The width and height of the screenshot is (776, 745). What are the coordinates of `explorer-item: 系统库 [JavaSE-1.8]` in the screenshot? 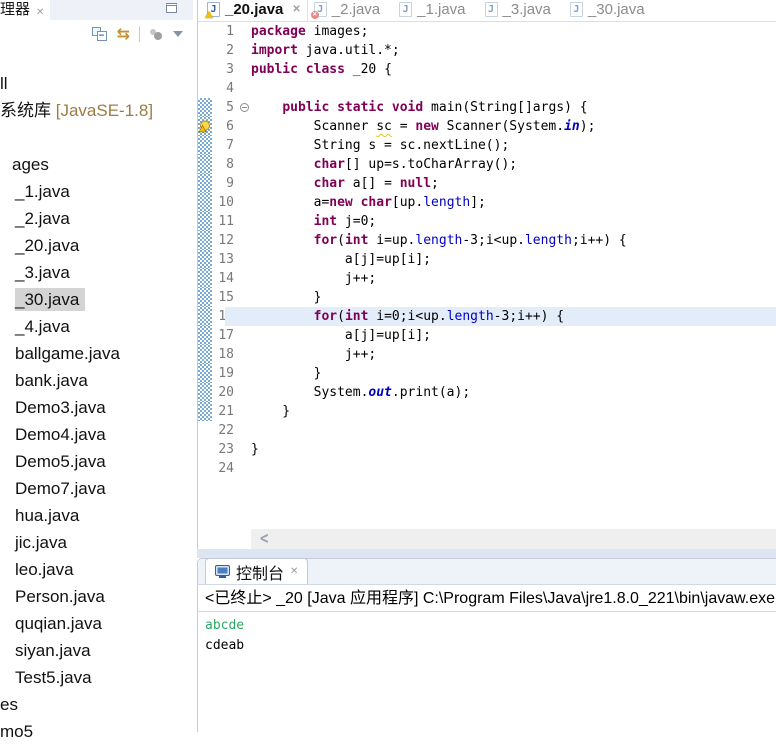 It's located at (96, 110).